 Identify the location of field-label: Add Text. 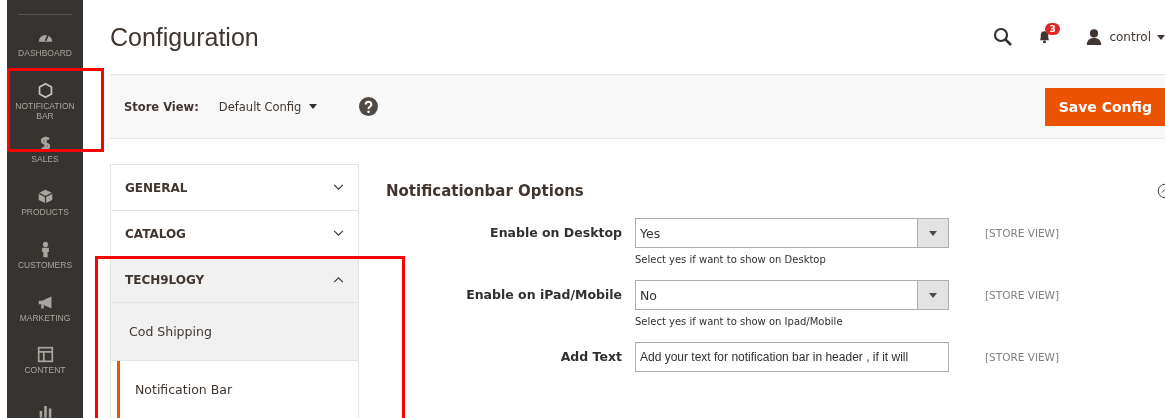
(591, 357).